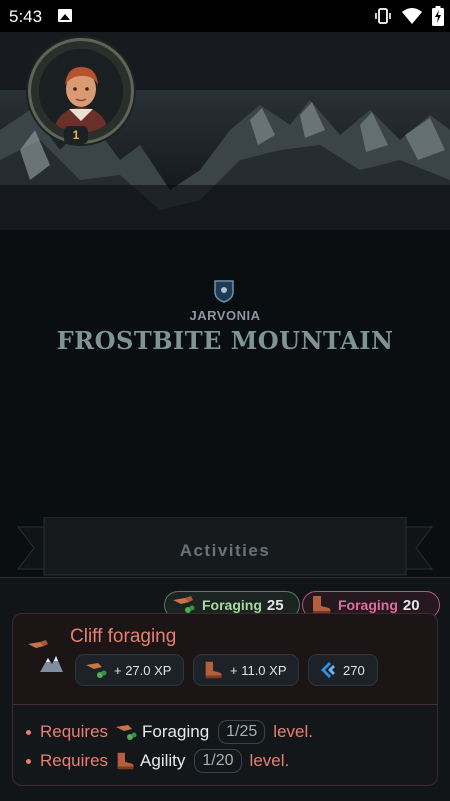  I want to click on agility-swoosh-icon, so click(328, 670).